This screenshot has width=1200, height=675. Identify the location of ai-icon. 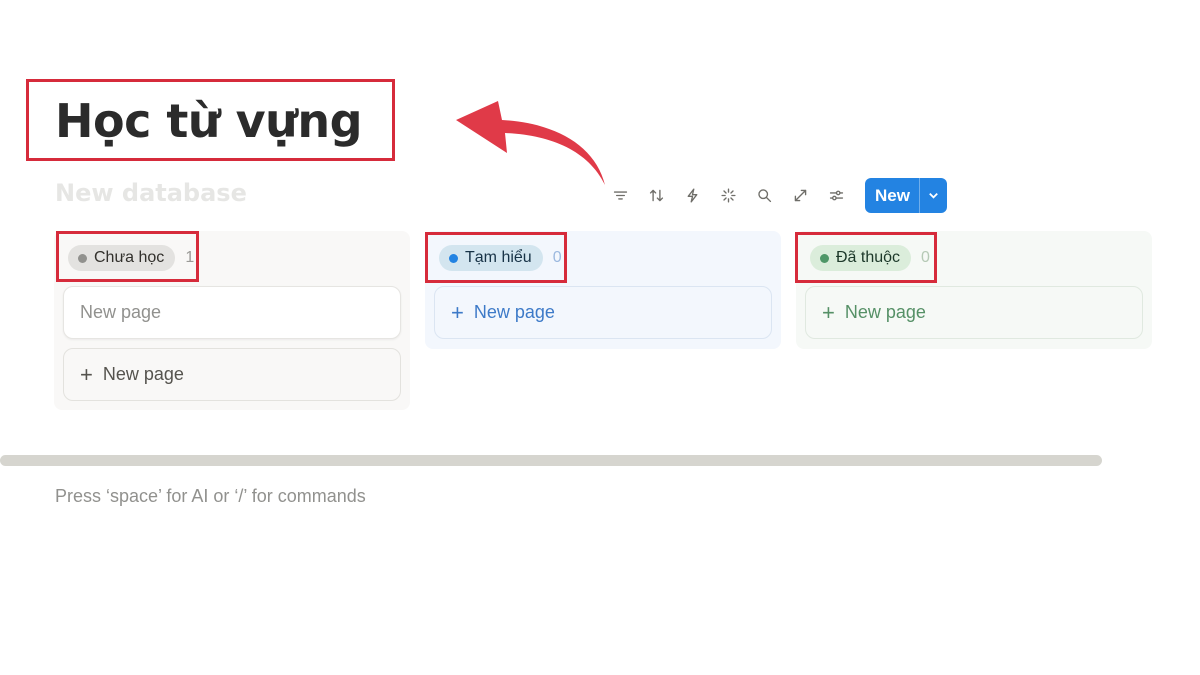
(728, 196).